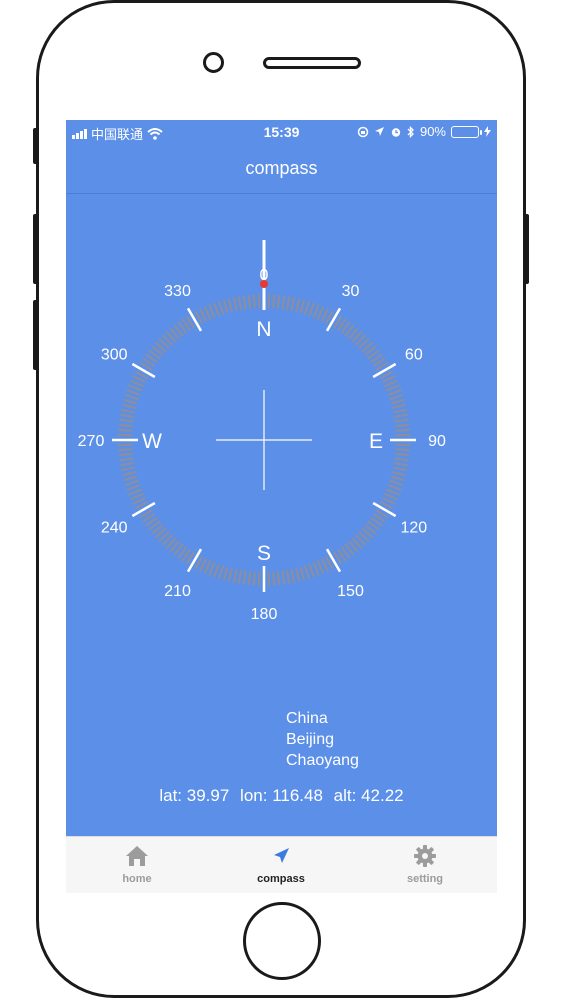  I want to click on cardinal-w: W, so click(152, 441).